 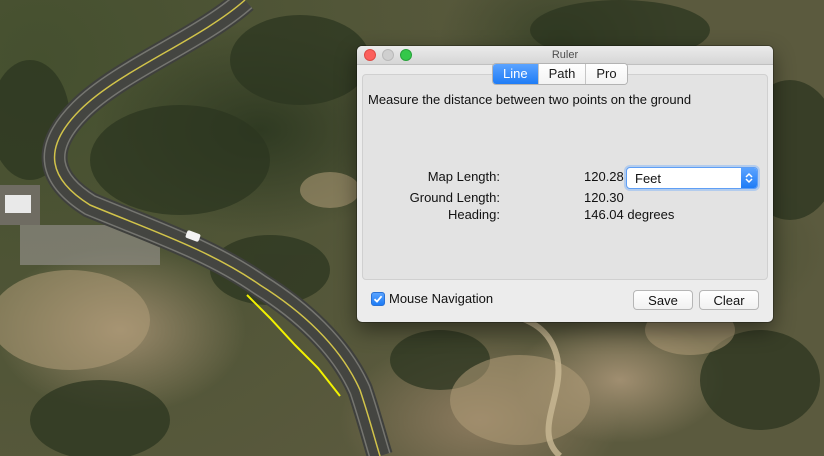 What do you see at coordinates (565, 55) in the screenshot?
I see `window-title: Ruler` at bounding box center [565, 55].